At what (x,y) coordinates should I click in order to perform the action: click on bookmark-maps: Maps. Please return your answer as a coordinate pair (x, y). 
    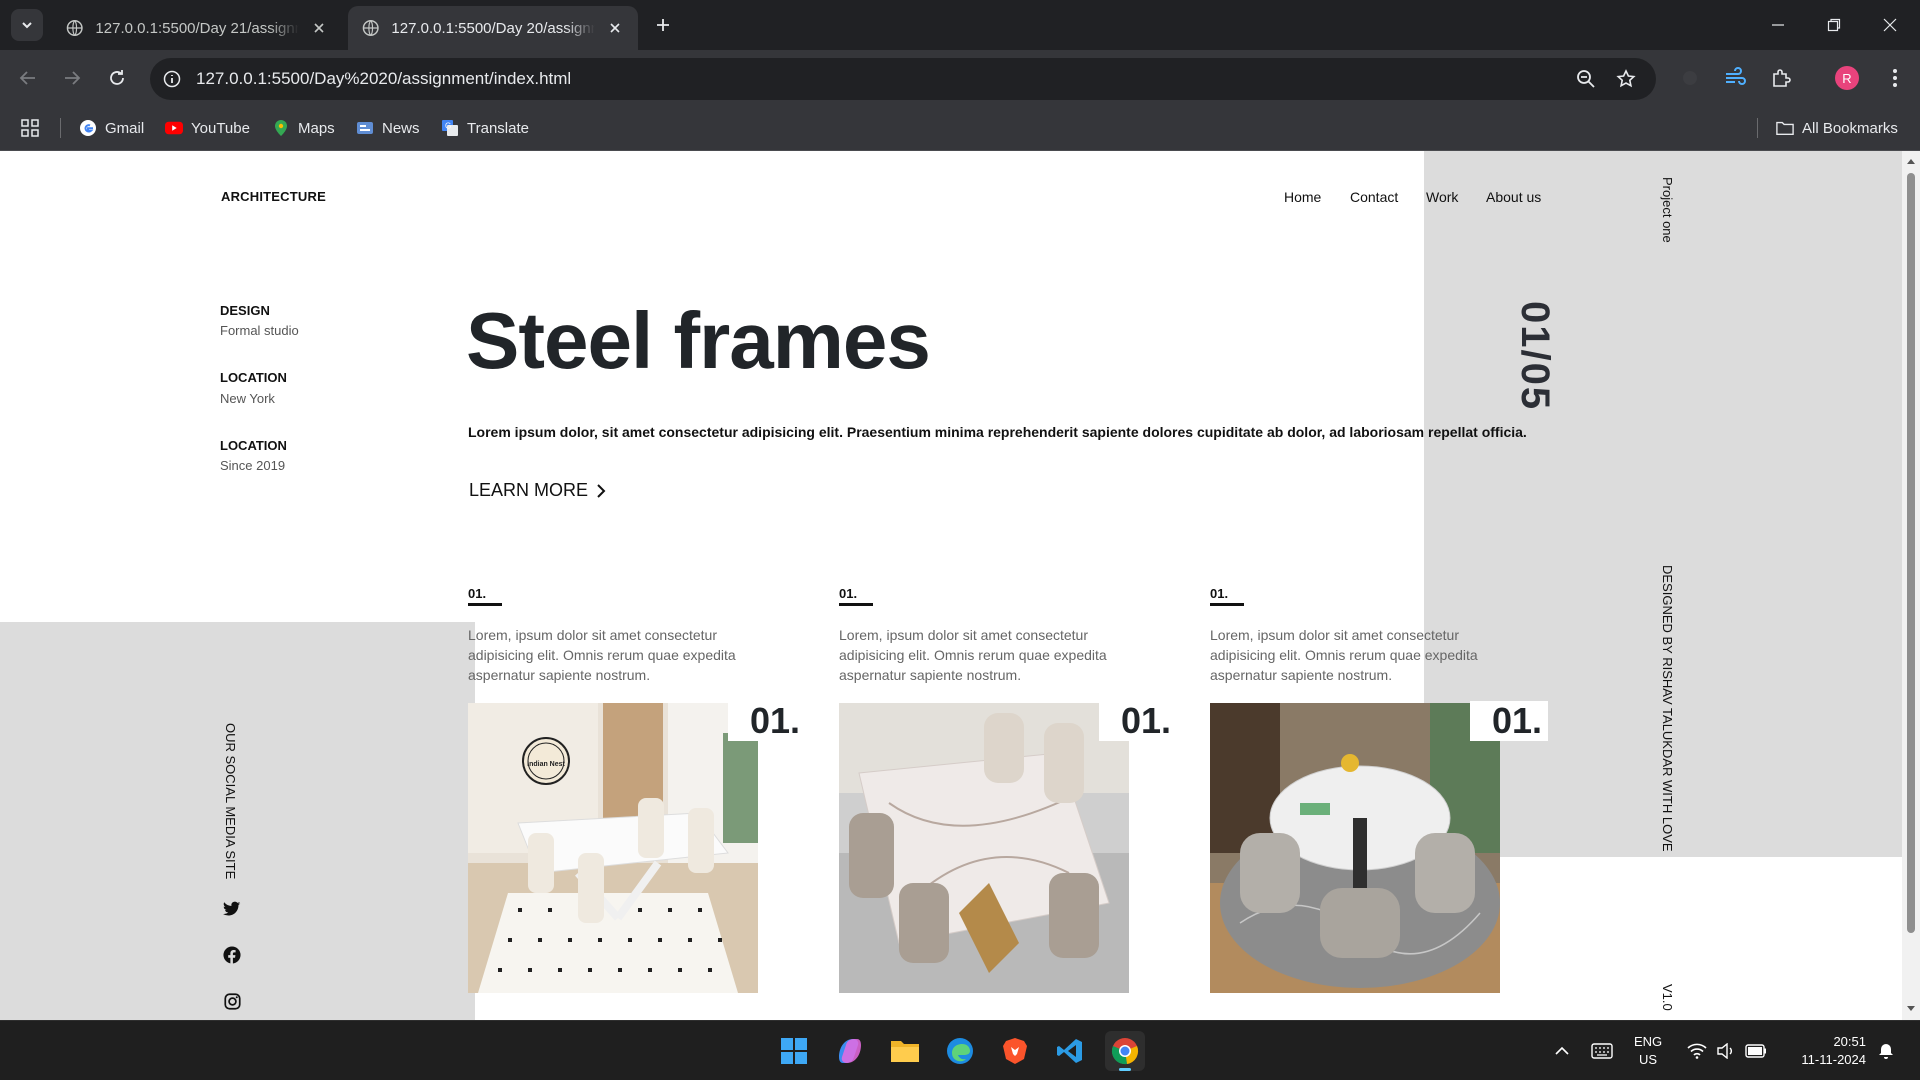
    Looking at the image, I should click on (303, 128).